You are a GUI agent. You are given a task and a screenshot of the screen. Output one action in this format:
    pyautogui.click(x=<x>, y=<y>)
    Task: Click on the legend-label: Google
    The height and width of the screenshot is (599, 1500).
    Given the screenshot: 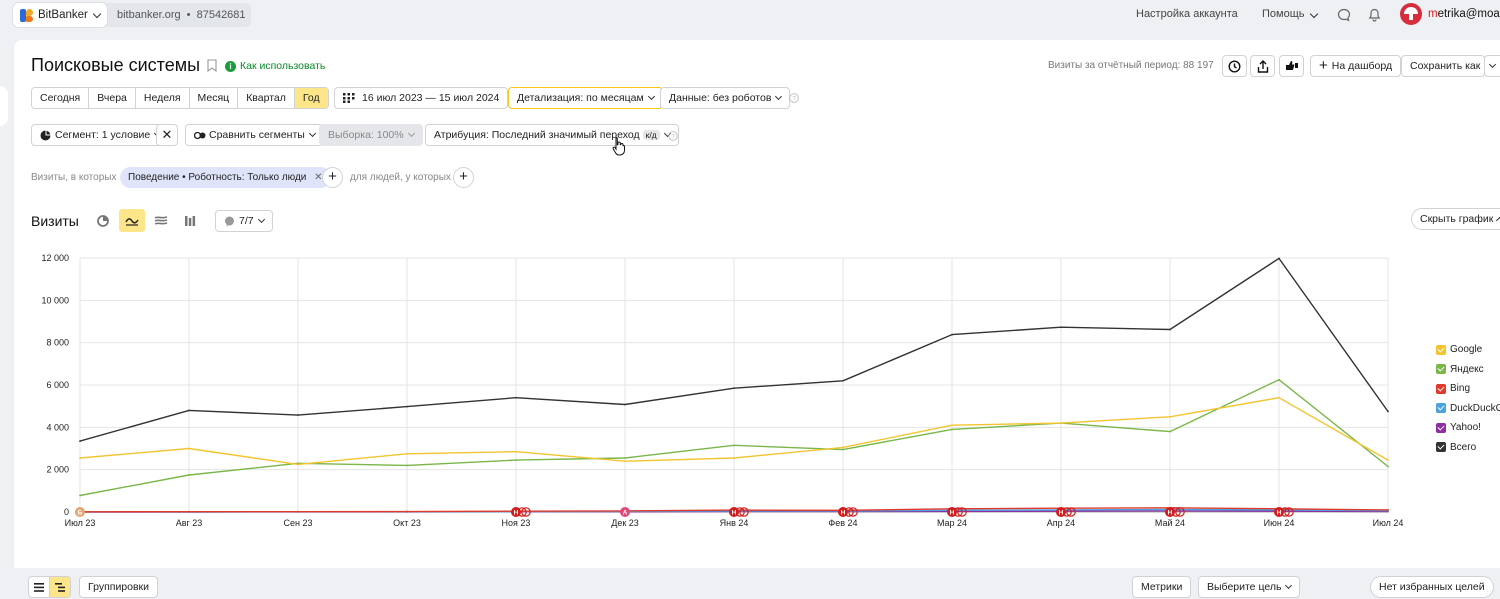 What is the action you would take?
    pyautogui.click(x=1466, y=350)
    